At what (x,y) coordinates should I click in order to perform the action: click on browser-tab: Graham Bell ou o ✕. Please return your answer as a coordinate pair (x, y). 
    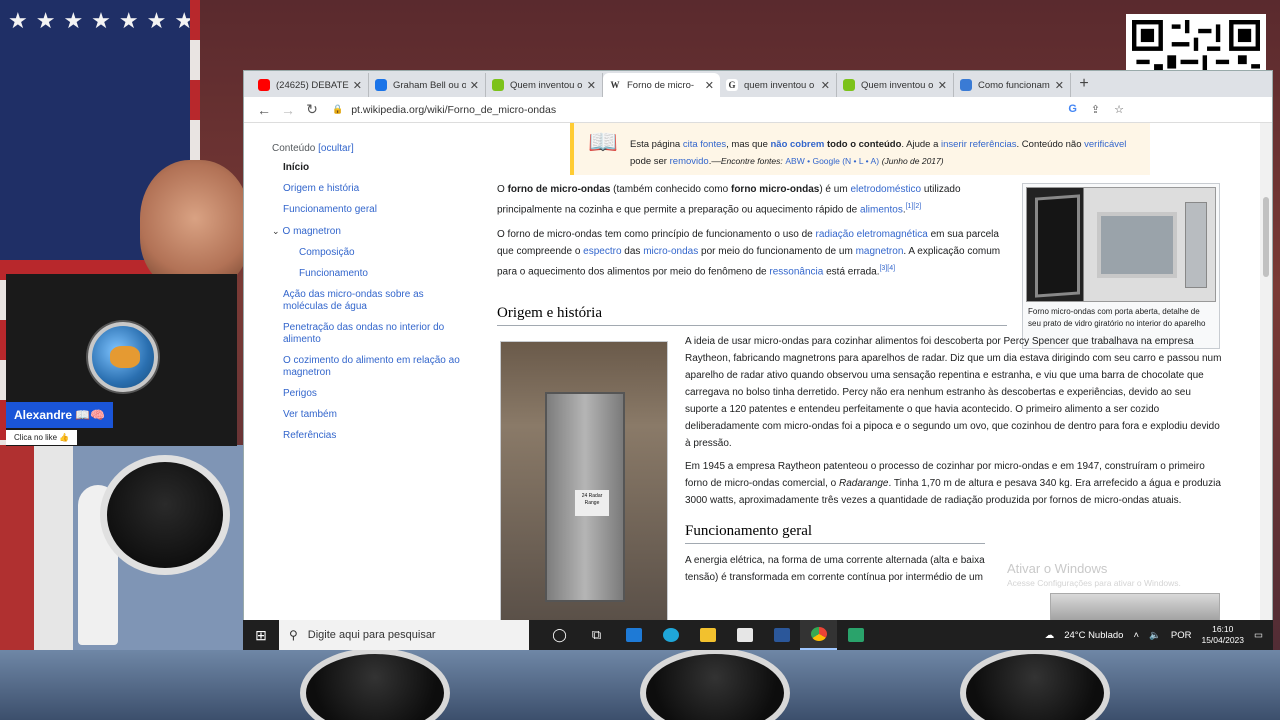
    Looking at the image, I should click on (427, 85).